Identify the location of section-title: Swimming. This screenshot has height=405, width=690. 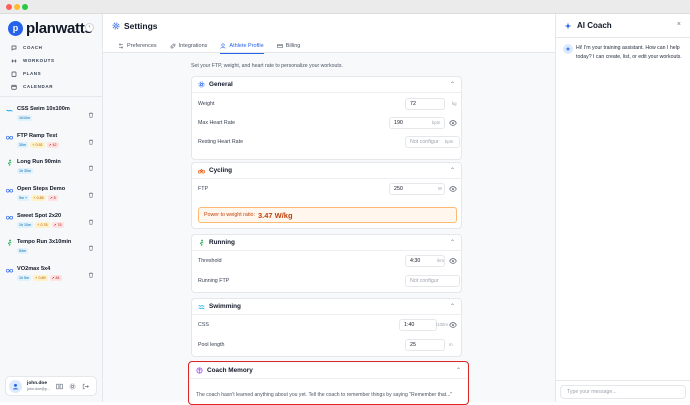
(225, 306).